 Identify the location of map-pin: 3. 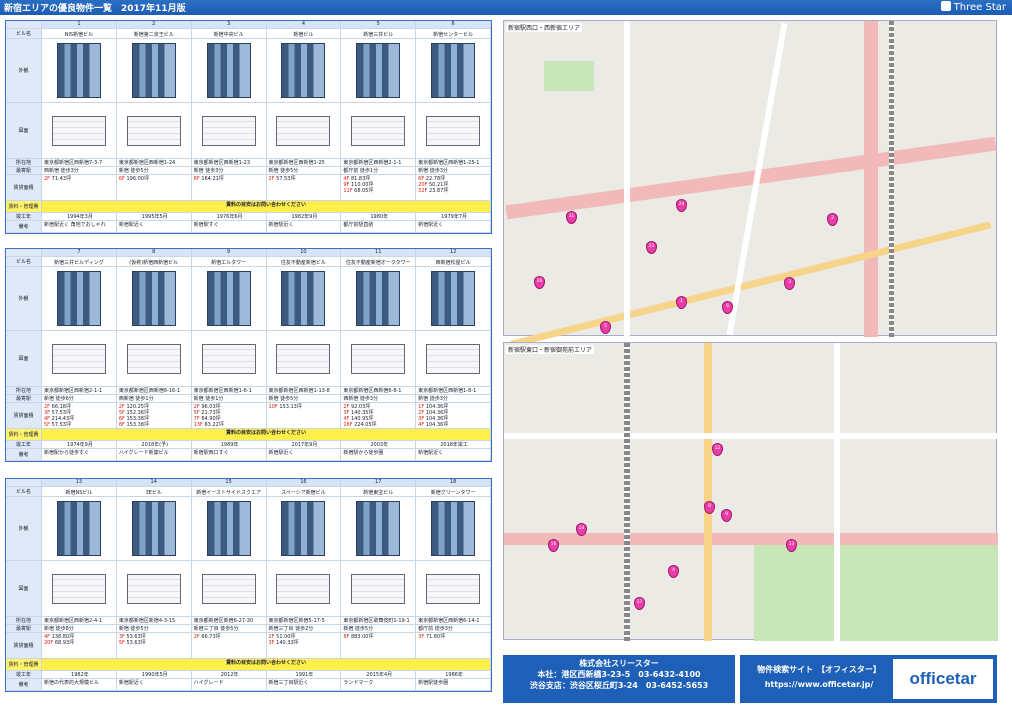
(789, 283).